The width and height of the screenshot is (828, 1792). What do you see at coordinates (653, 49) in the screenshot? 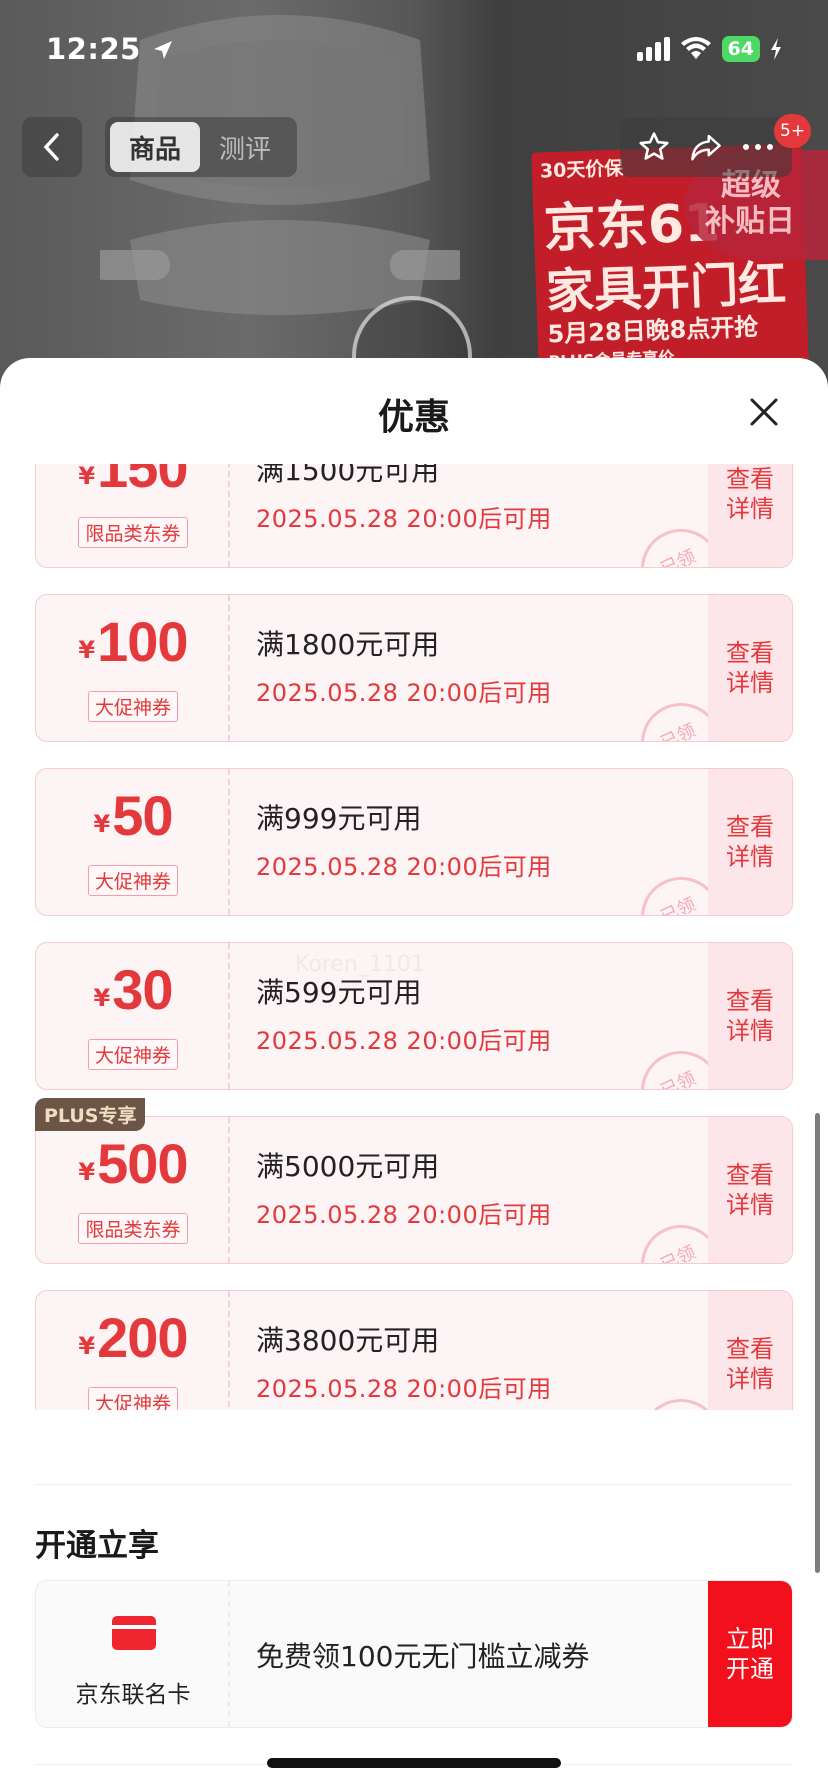
I see `cellular-signal-icon` at bounding box center [653, 49].